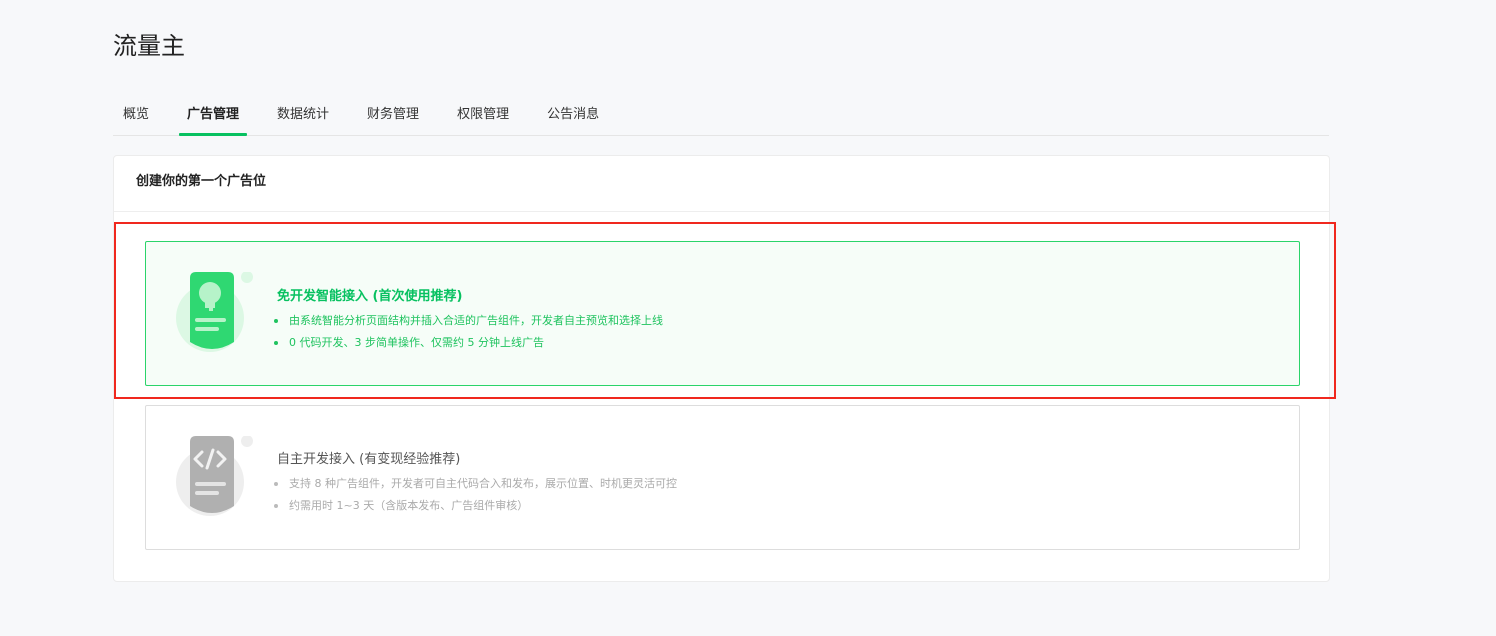 The image size is (1496, 636). What do you see at coordinates (393, 119) in the screenshot?
I see `tab-finance: 财务管理` at bounding box center [393, 119].